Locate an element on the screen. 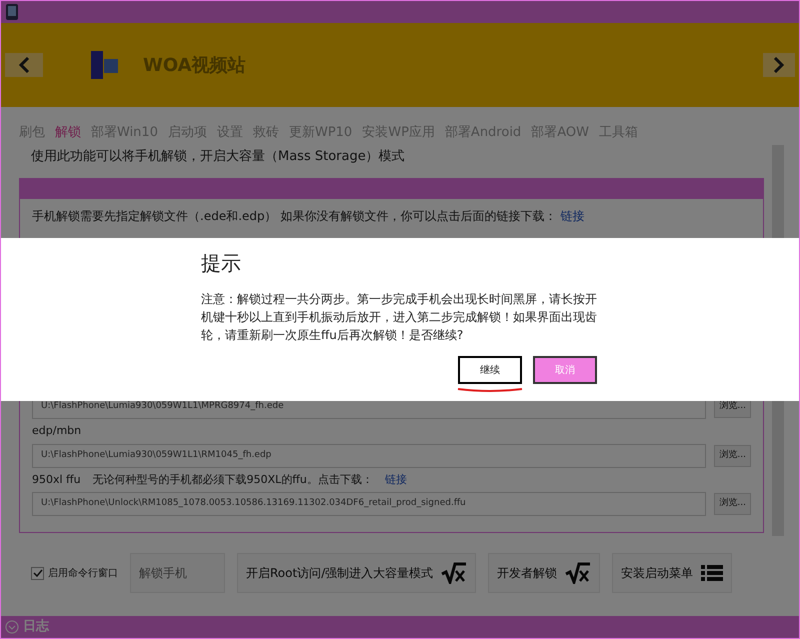 The width and height of the screenshot is (800, 639). dialog-message: 注意：解锁过程一共分两步。第一步完成手机会出现长时间黑屏，请长按开机键十秒以上直到手机振动后放开，进入第二步完成解锁！如果界面出现齿轮，请重新刷一次原生ffu后再次解锁！是否继续? is located at coordinates (399, 317).